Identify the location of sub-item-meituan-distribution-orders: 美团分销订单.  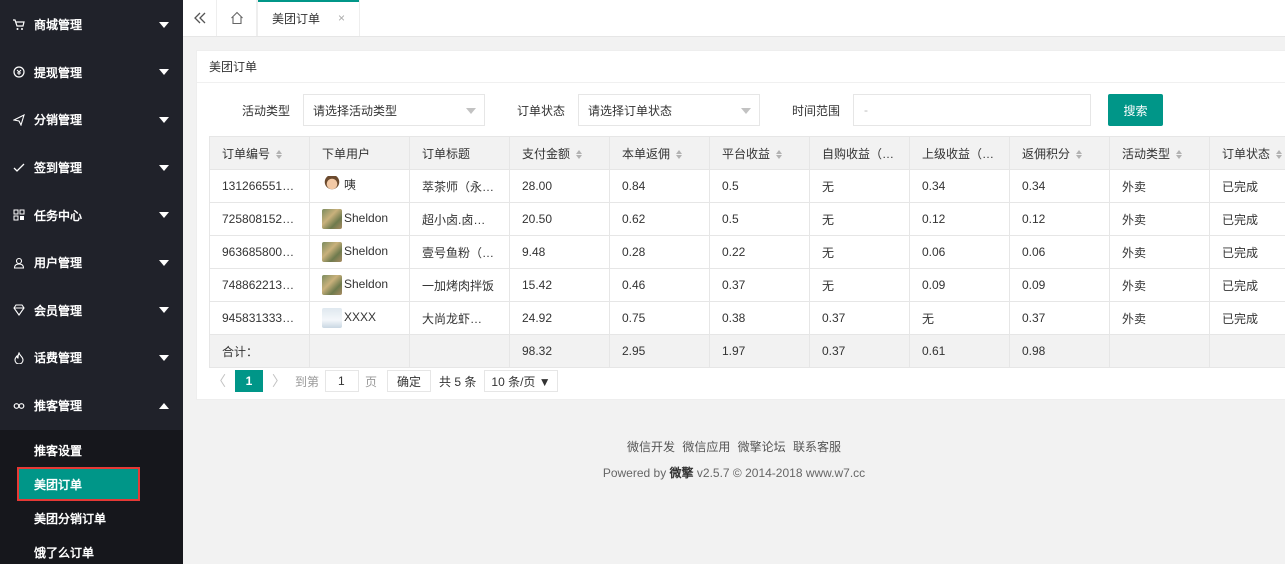
(91, 518).